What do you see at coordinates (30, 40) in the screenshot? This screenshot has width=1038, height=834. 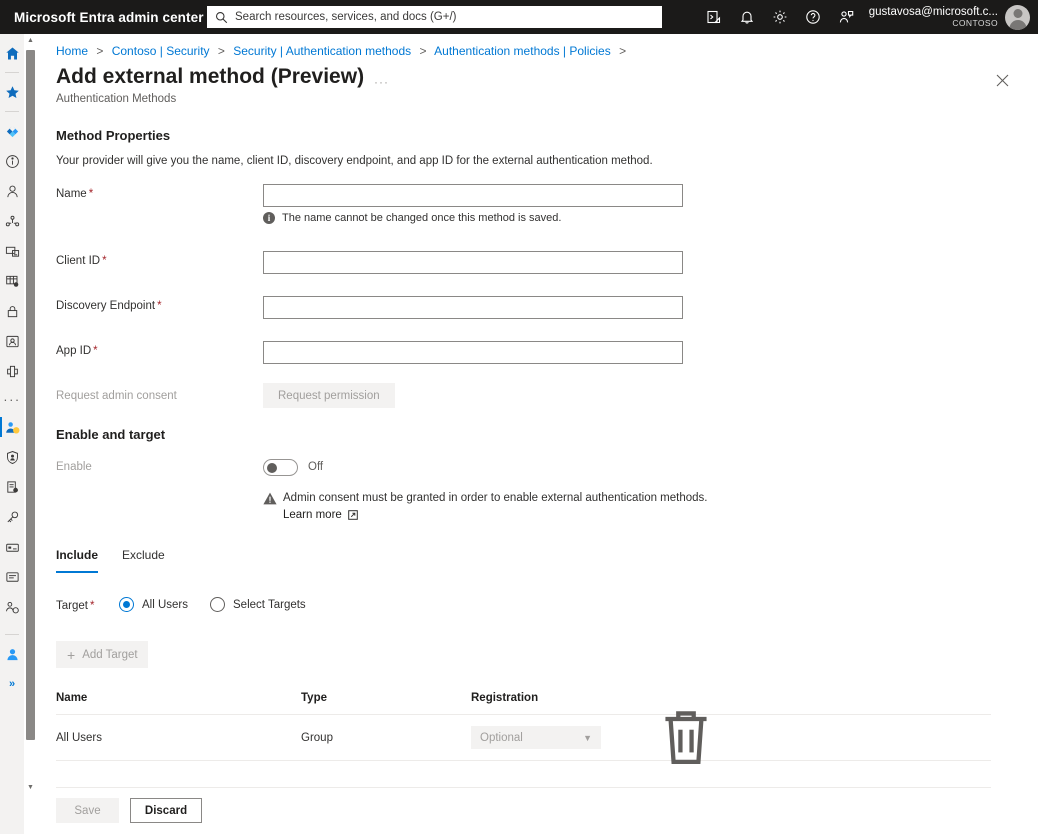 I see `scroll-up-arrow-icon: ▲` at bounding box center [30, 40].